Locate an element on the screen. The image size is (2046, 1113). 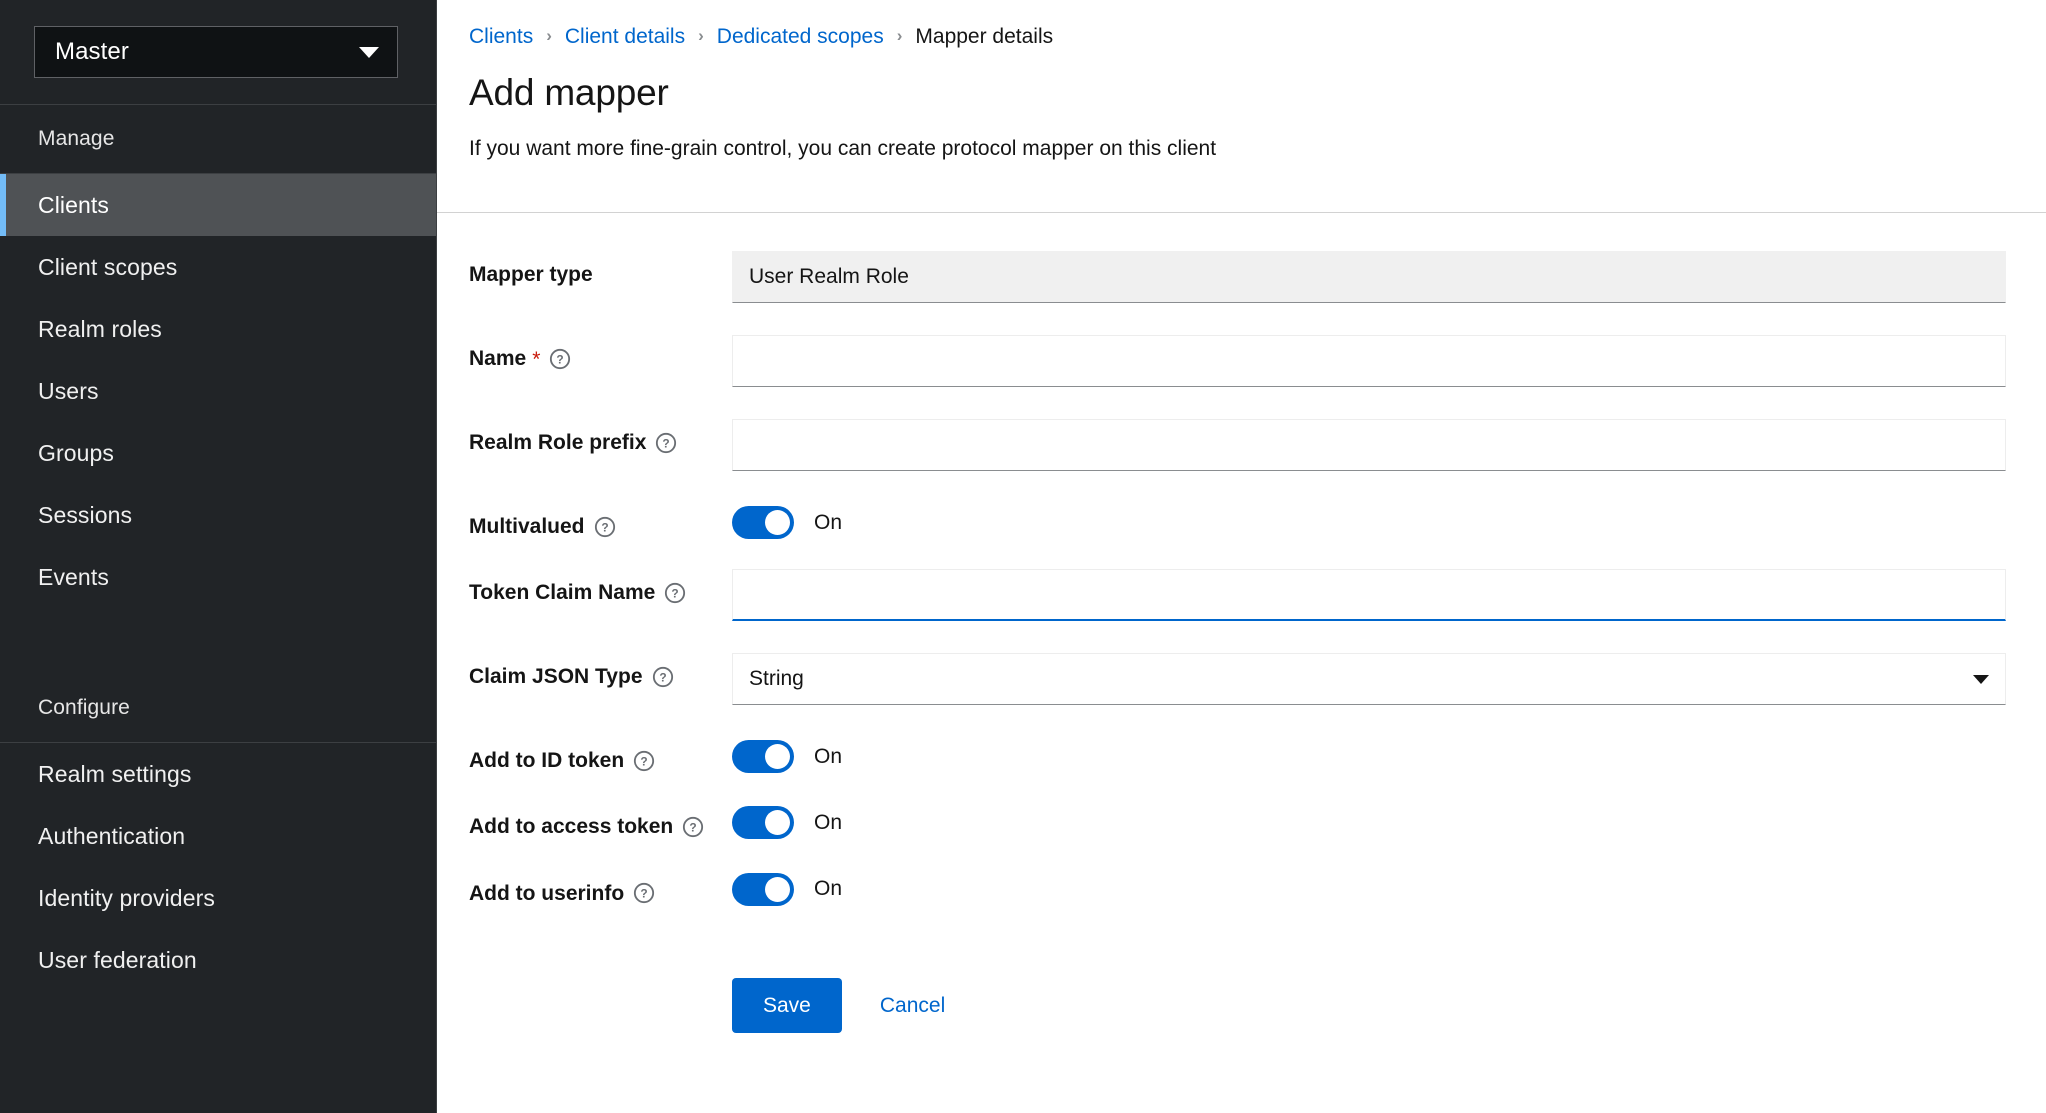
sidebar-item-label: Events is located at coordinates (73, 577).